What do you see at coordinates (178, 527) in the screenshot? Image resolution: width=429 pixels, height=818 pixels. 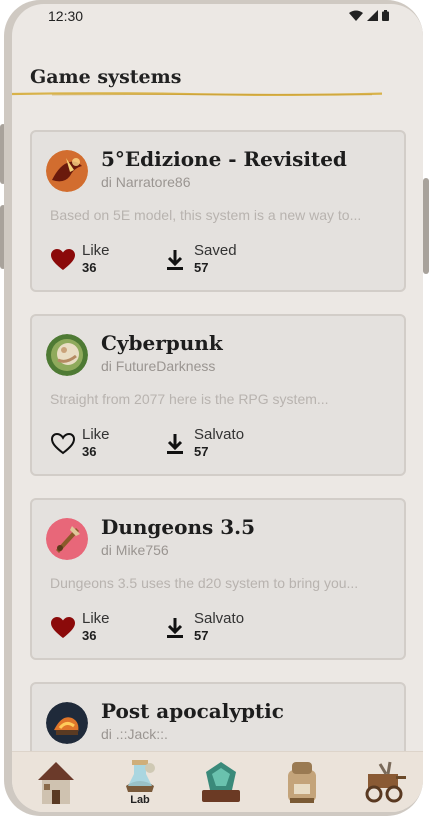 I see `card-title: Dungeons 3.5` at bounding box center [178, 527].